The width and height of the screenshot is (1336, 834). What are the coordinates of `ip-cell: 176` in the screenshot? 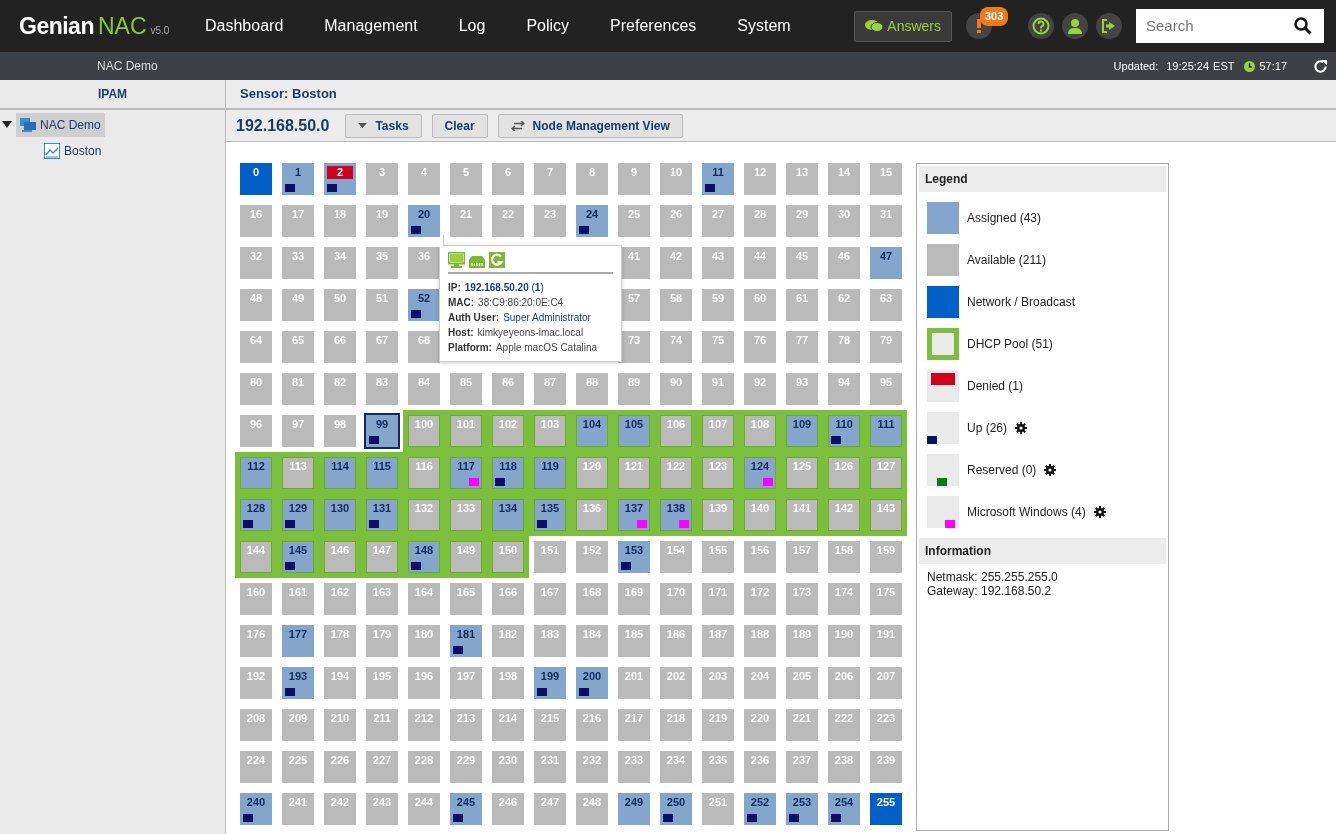 It's located at (256, 641).